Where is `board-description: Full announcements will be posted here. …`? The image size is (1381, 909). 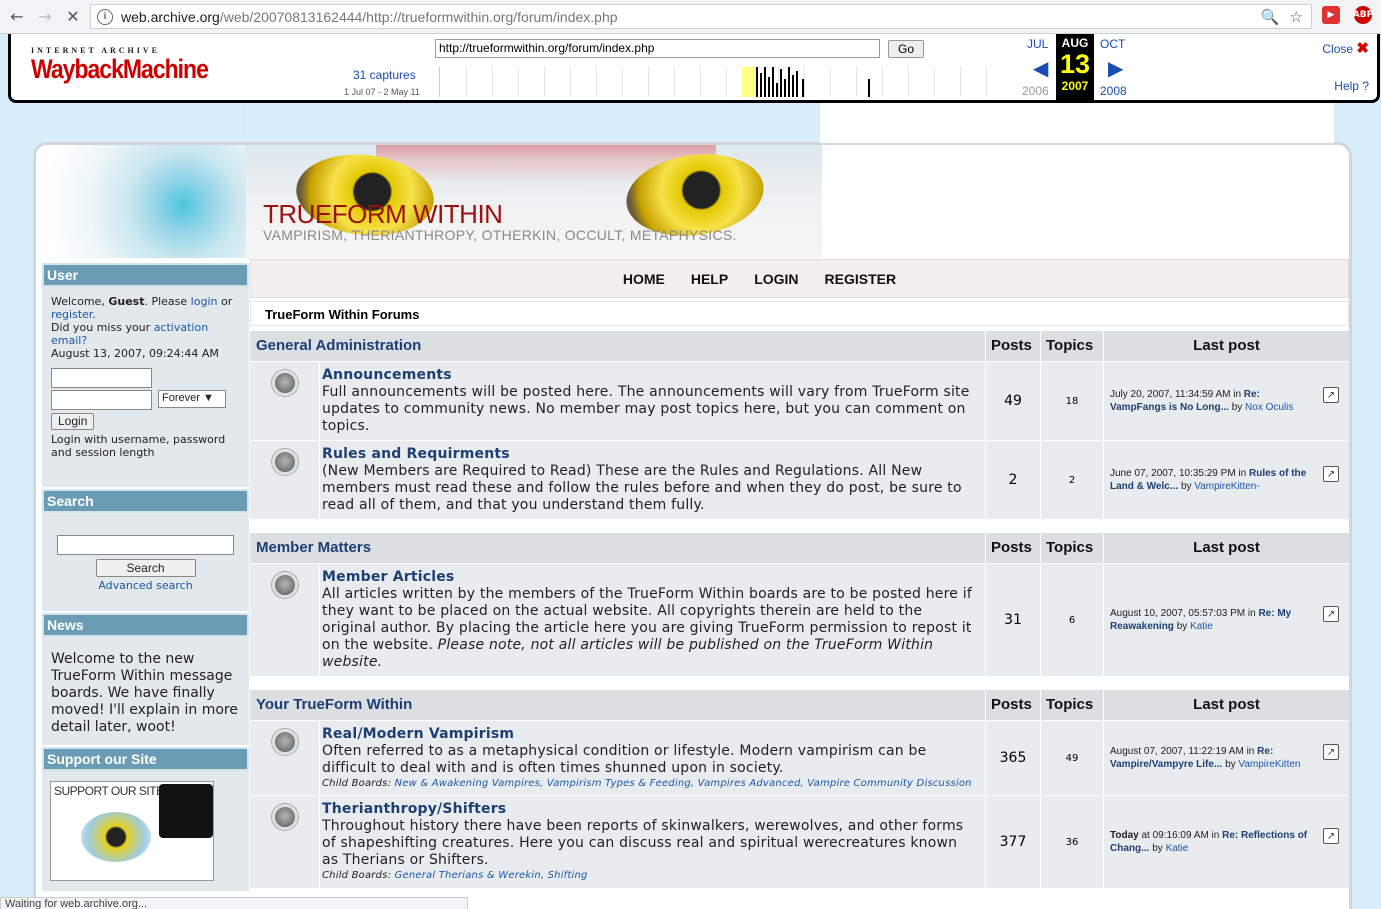
board-description: Full announcements will be posted here. … is located at coordinates (646, 409).